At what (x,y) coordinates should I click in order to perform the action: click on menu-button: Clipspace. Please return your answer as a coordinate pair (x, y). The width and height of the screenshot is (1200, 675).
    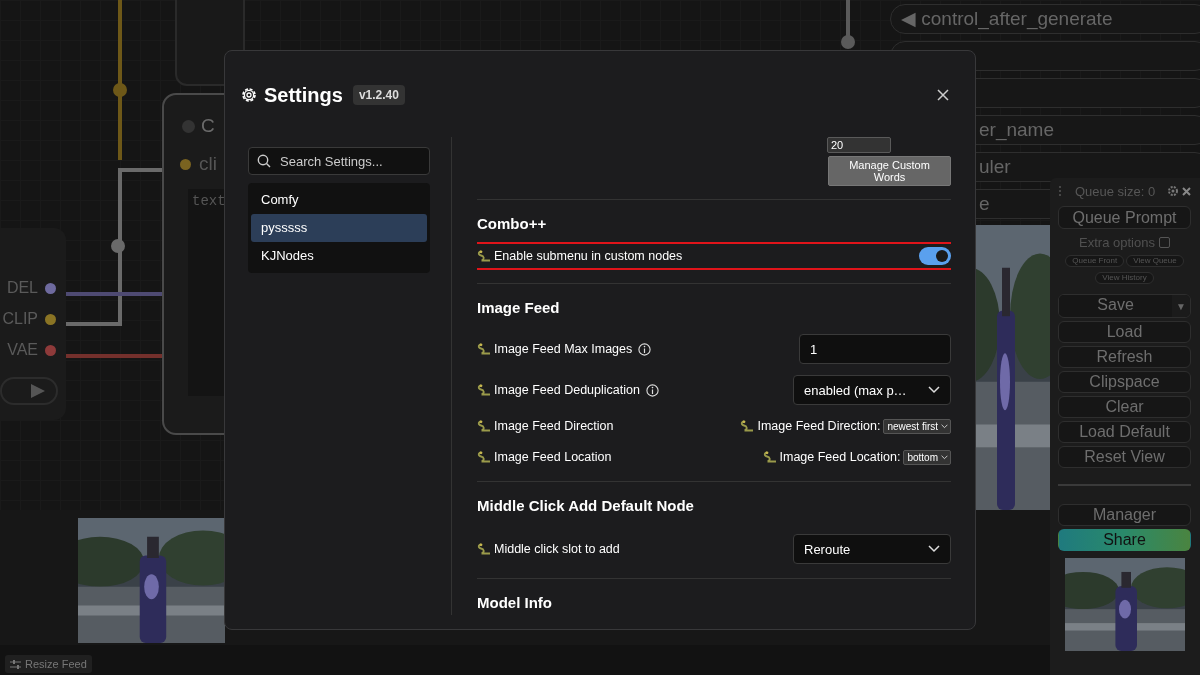
    Looking at the image, I should click on (1124, 382).